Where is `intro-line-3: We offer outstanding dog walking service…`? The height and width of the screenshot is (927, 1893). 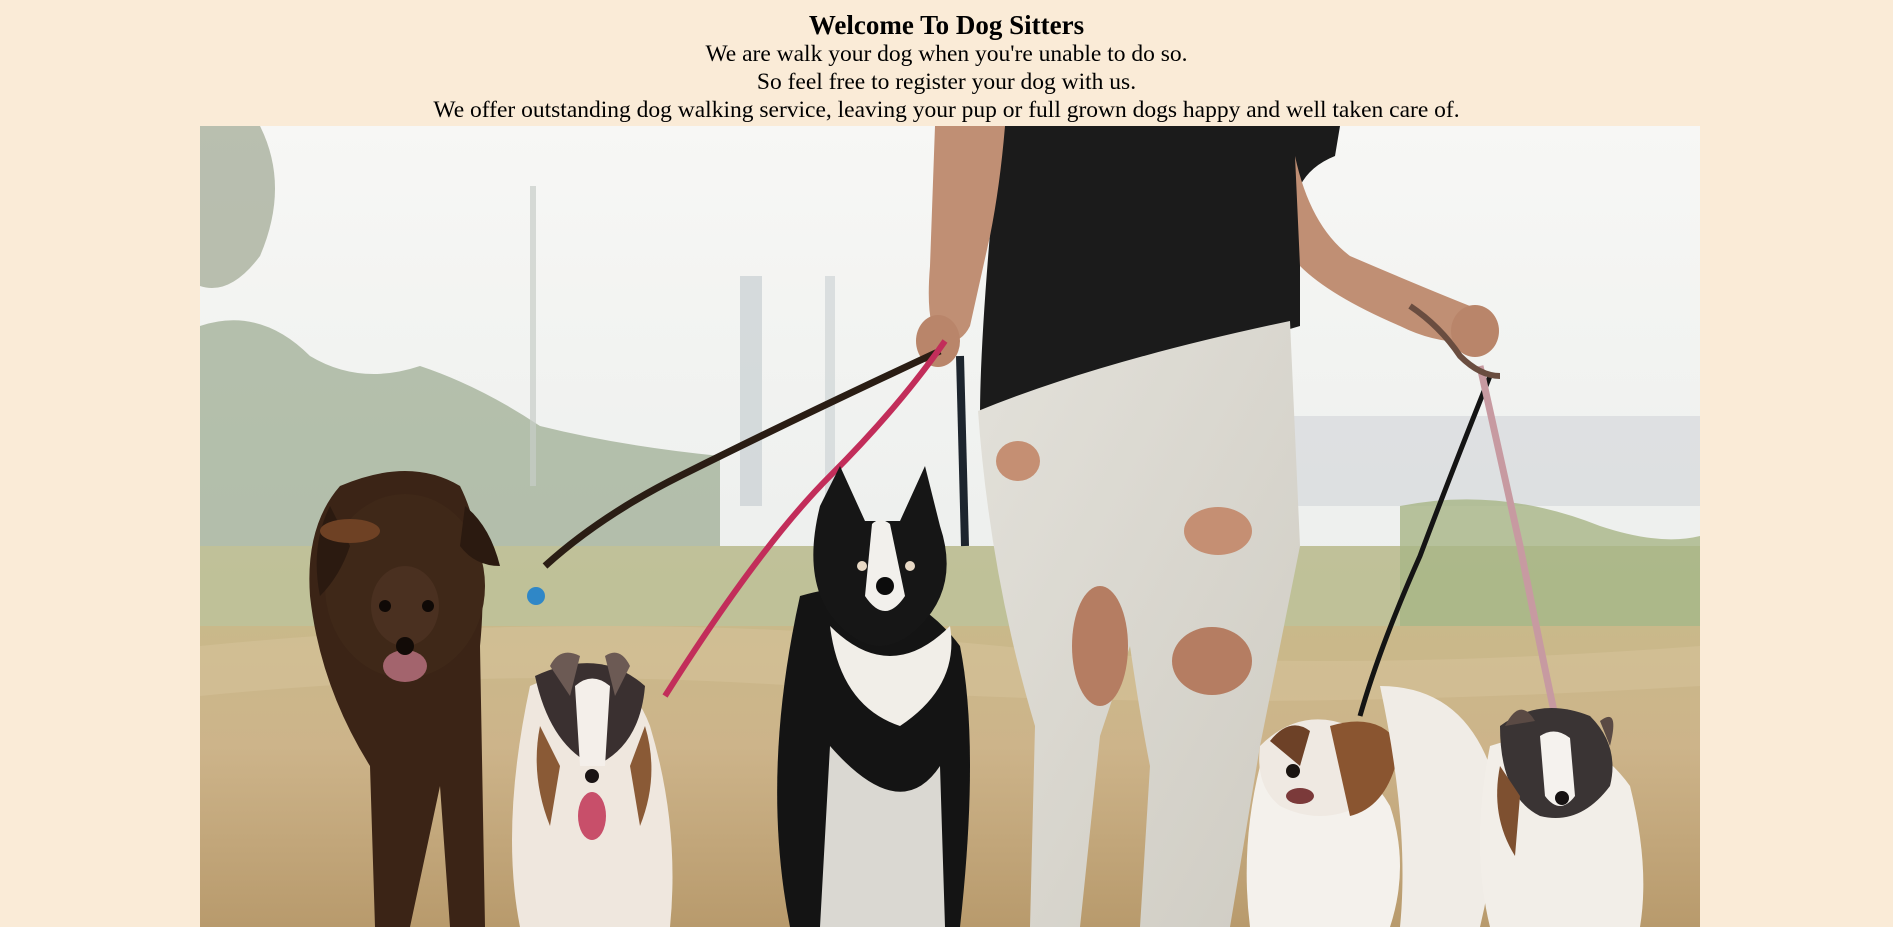
intro-line-3: We offer outstanding dog walking service… is located at coordinates (946, 110).